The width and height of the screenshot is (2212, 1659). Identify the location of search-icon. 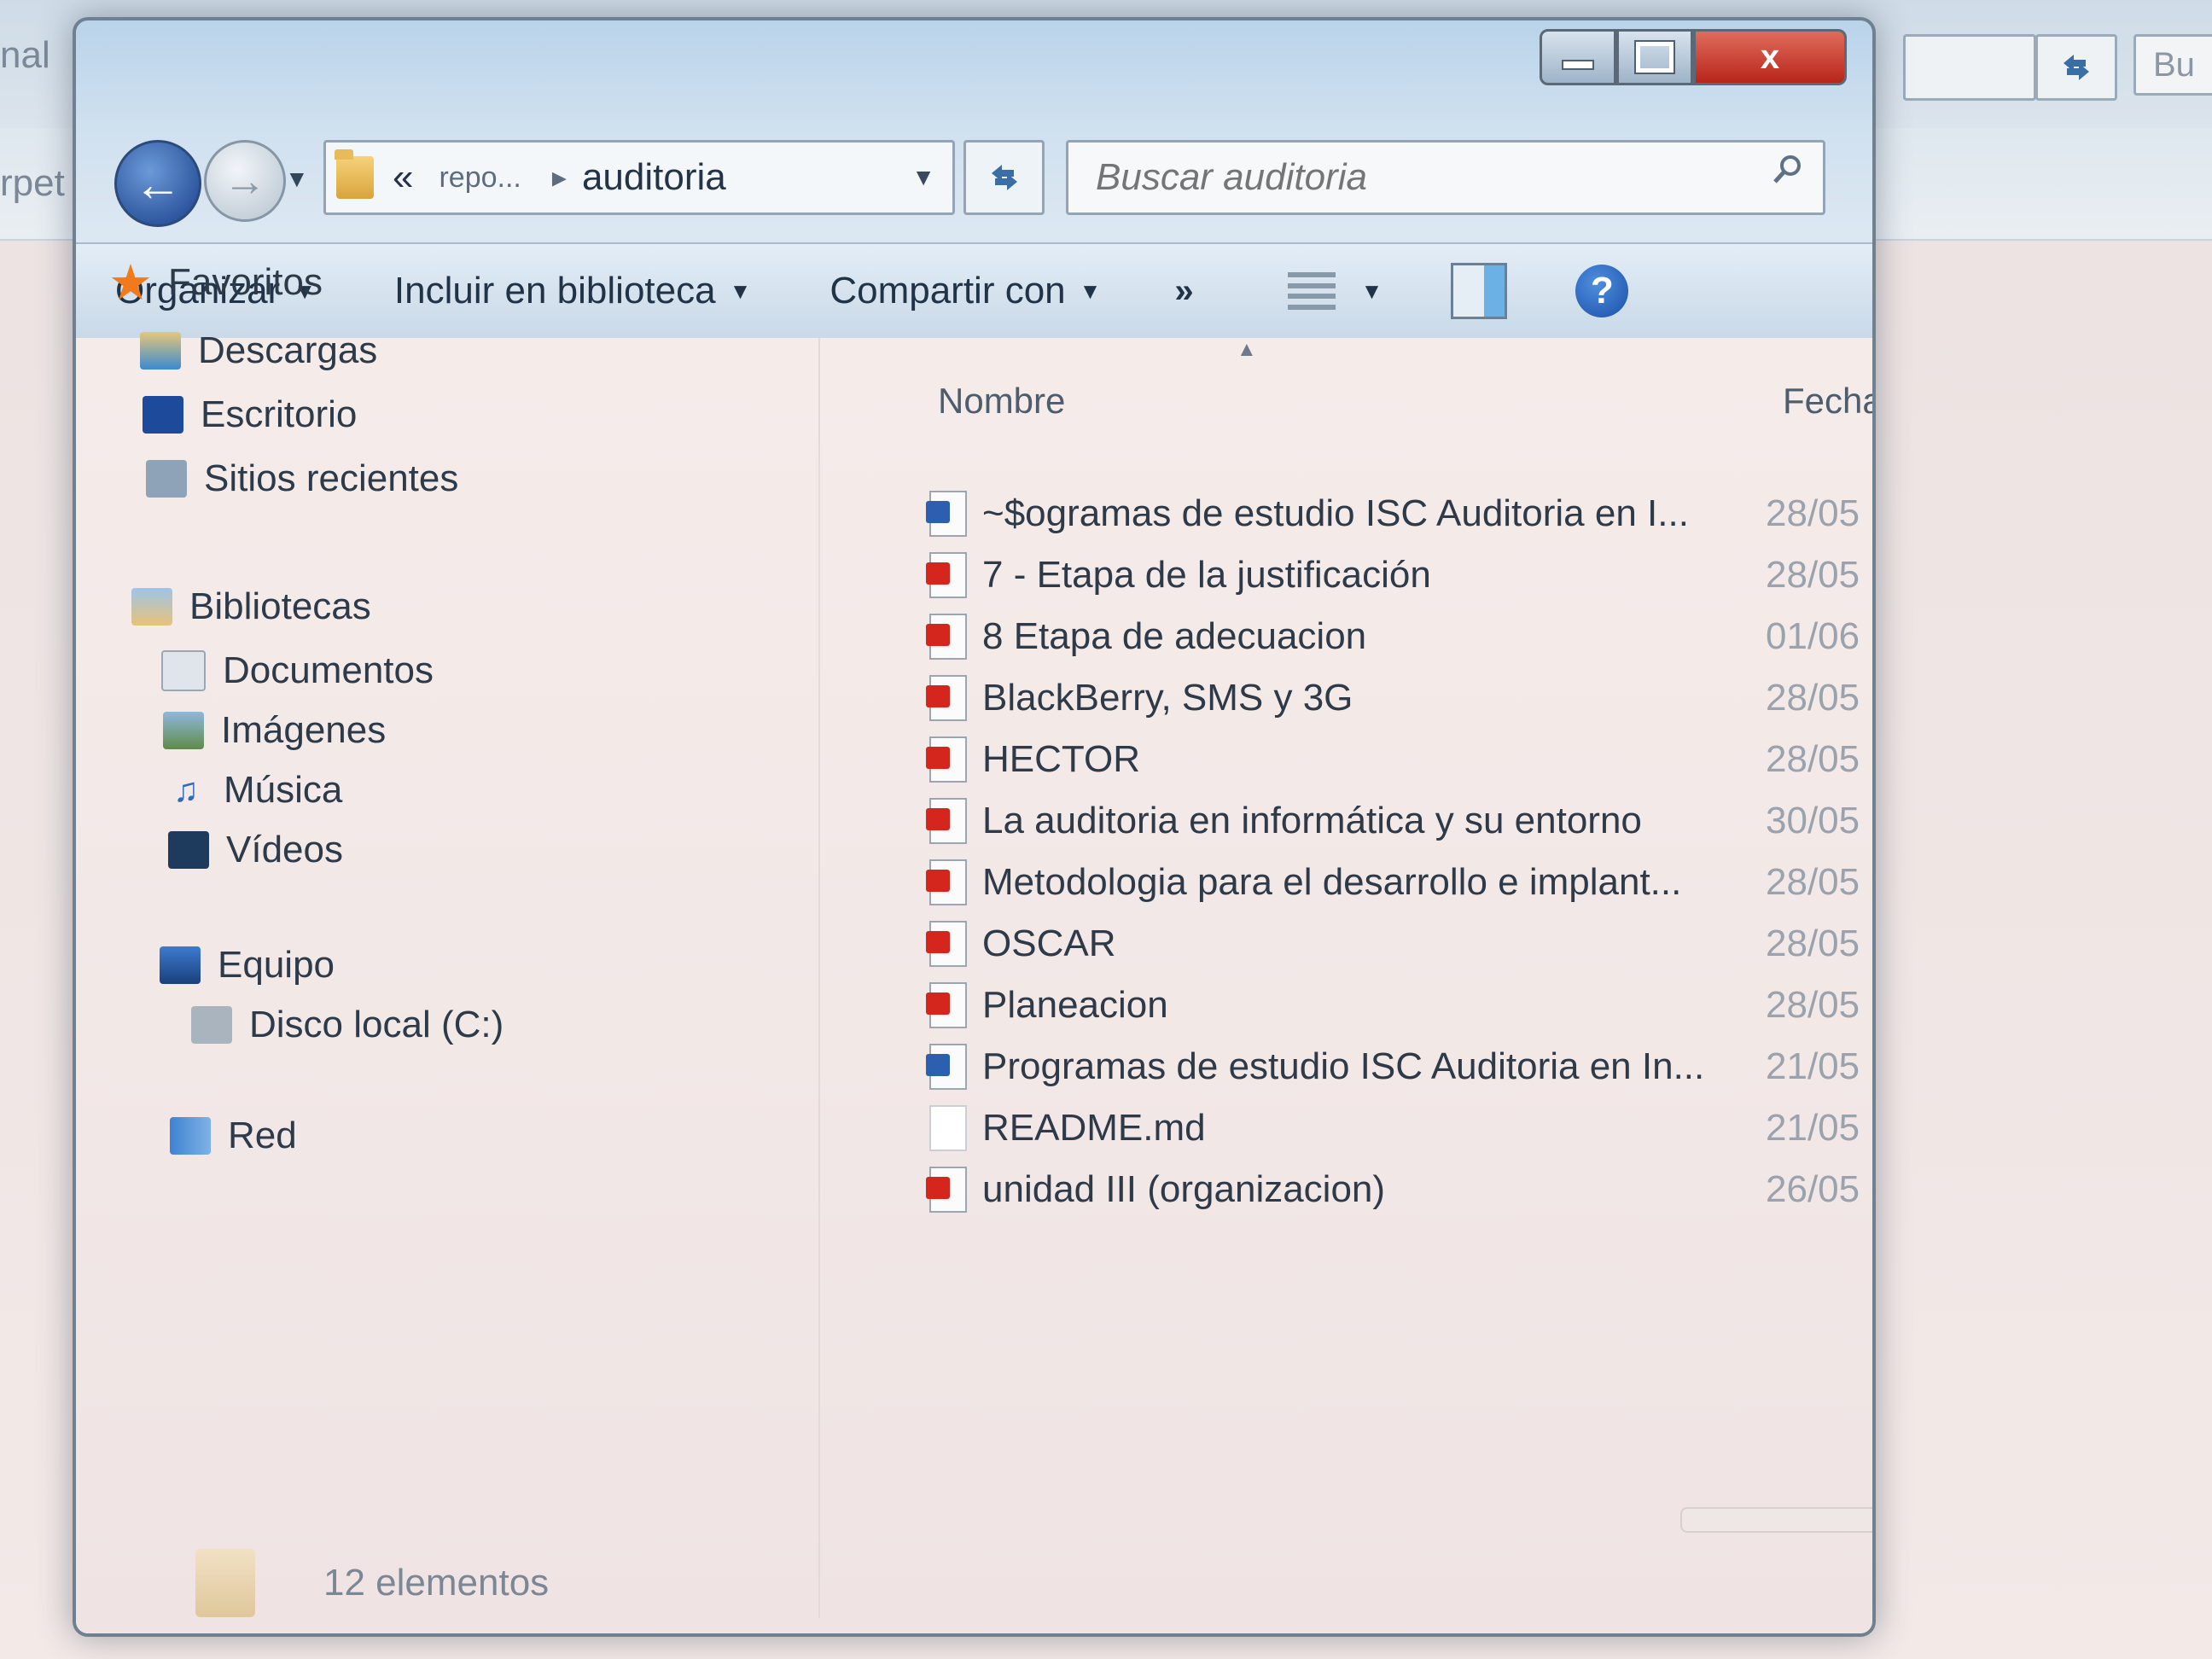
(1787, 170).